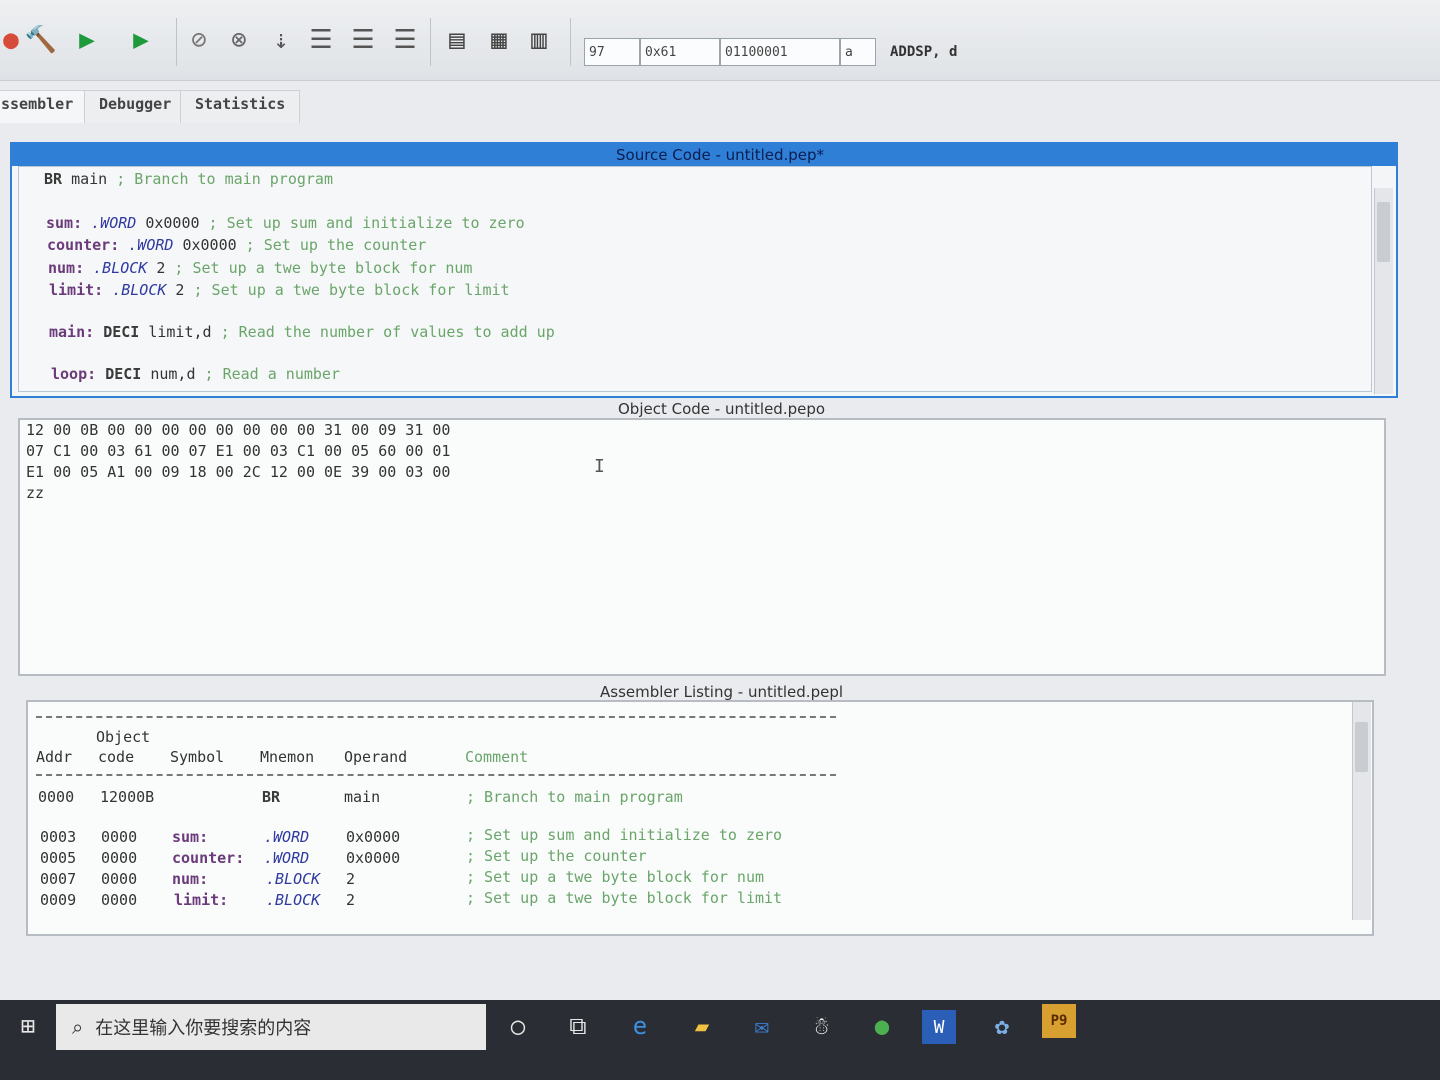 The image size is (1440, 1080). I want to click on listing-header-operand: Operand, so click(376, 757).